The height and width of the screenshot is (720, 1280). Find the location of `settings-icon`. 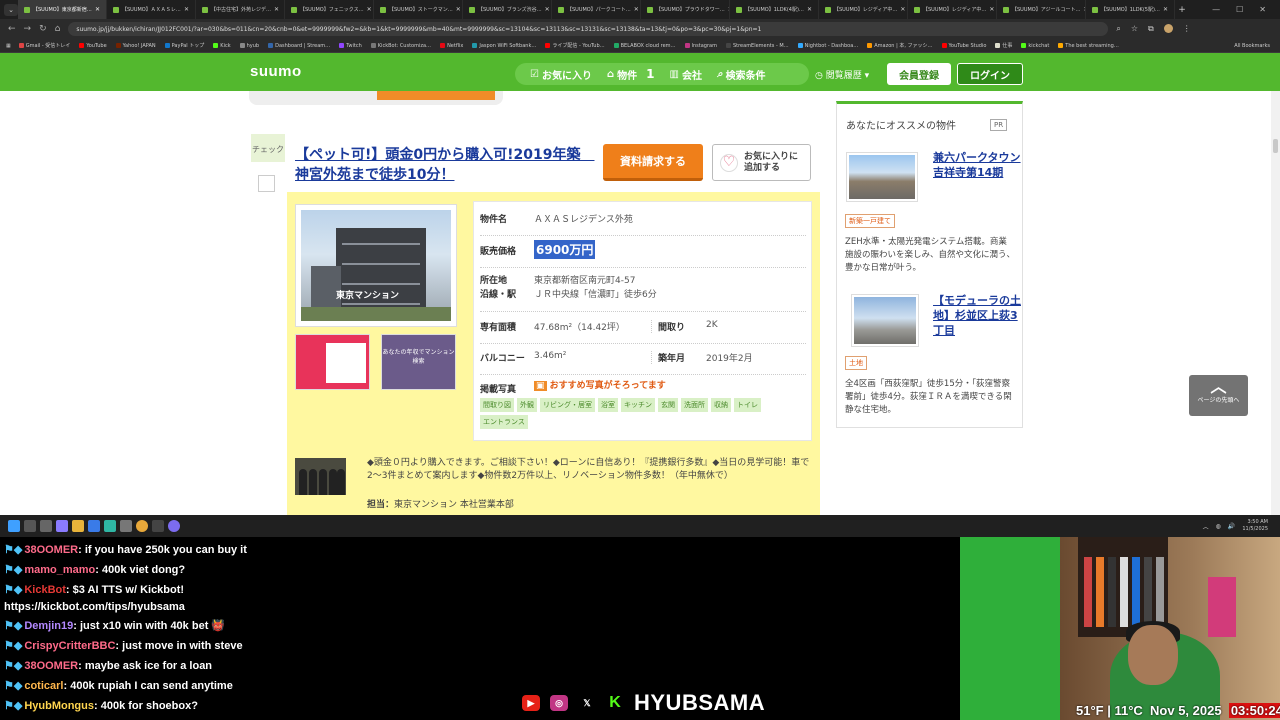

settings-icon is located at coordinates (126, 526).